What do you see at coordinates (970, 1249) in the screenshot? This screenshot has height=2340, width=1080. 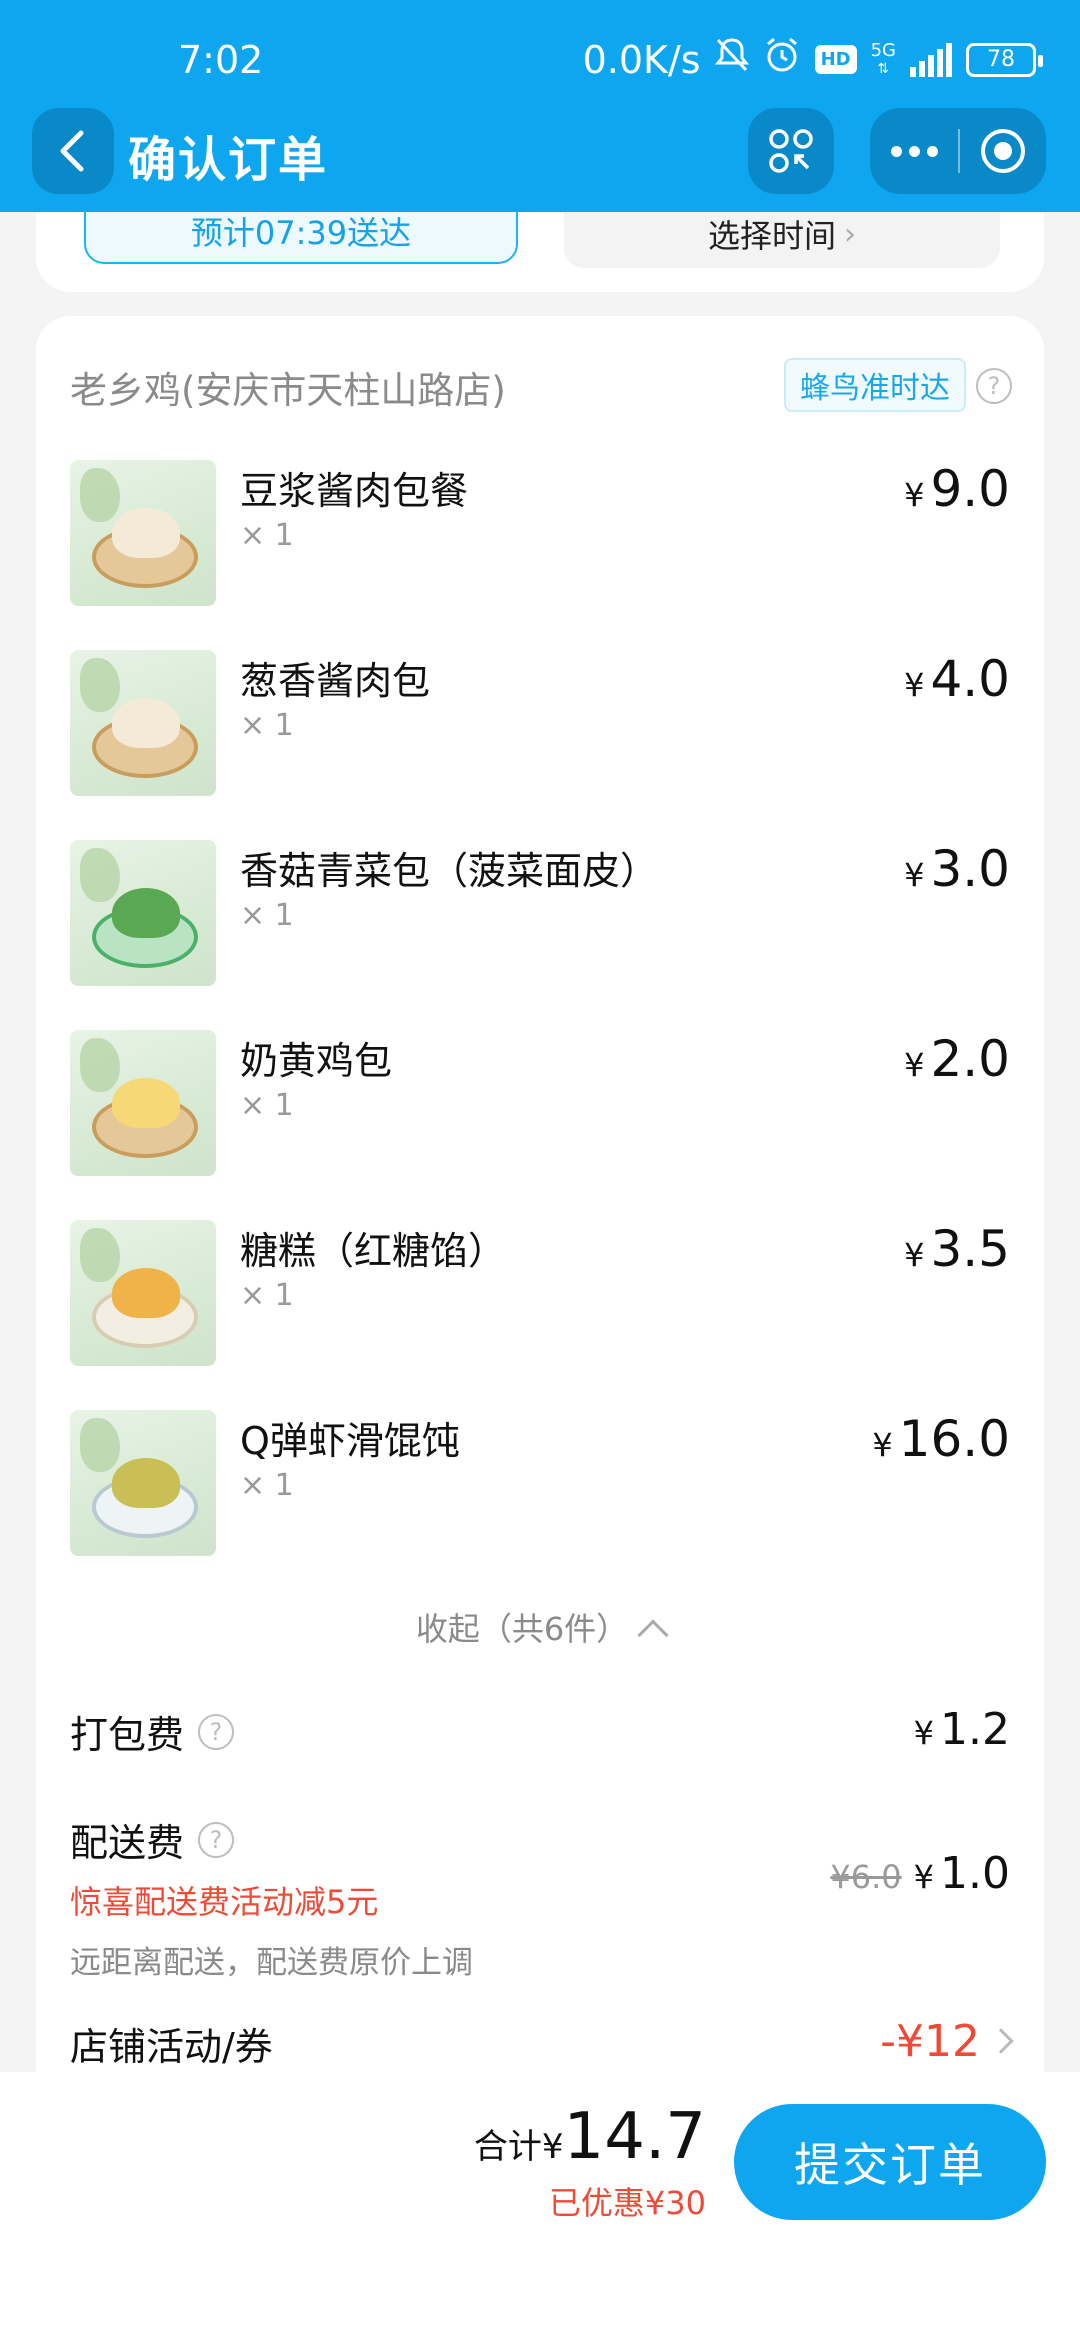 I see `item-price-value: 3.5` at bounding box center [970, 1249].